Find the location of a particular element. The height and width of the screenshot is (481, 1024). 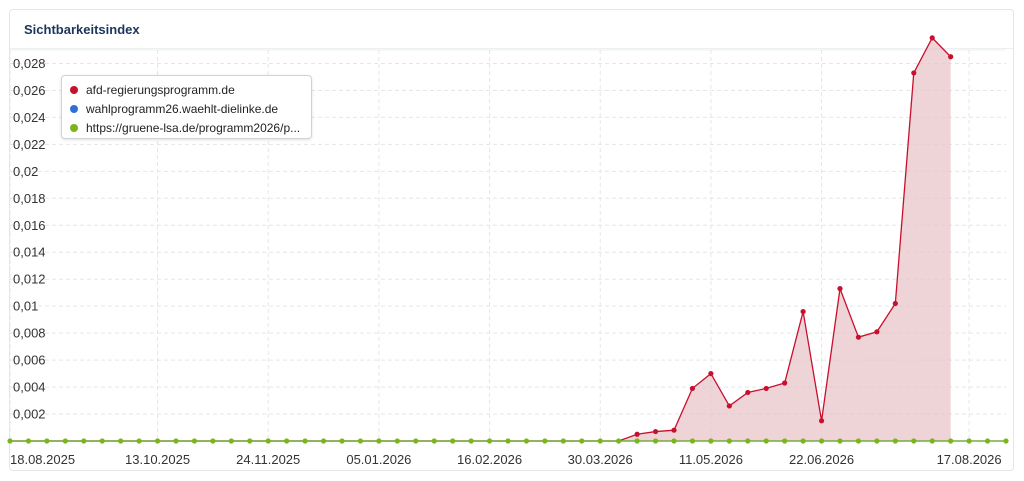

y-tick-label: 0,008 is located at coordinates (29, 333).